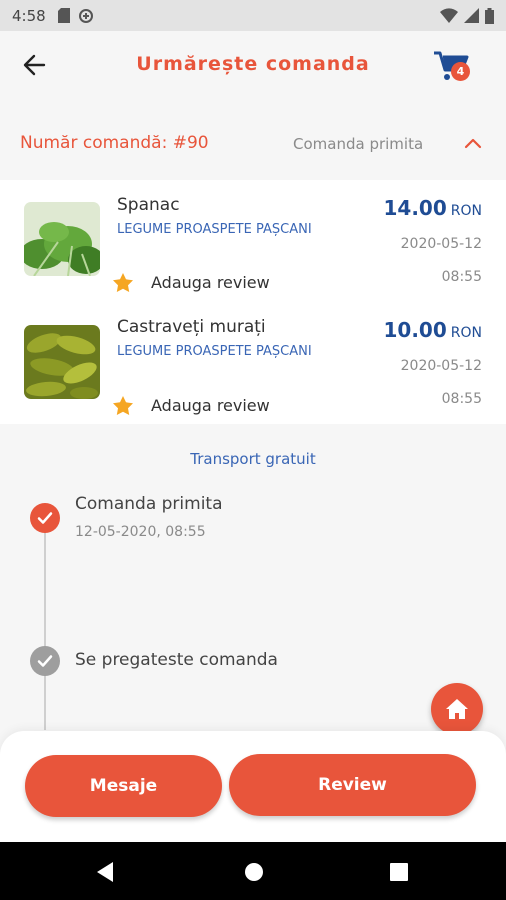 The height and width of the screenshot is (900, 506). What do you see at coordinates (63, 15) in the screenshot?
I see `sim-card-icon` at bounding box center [63, 15].